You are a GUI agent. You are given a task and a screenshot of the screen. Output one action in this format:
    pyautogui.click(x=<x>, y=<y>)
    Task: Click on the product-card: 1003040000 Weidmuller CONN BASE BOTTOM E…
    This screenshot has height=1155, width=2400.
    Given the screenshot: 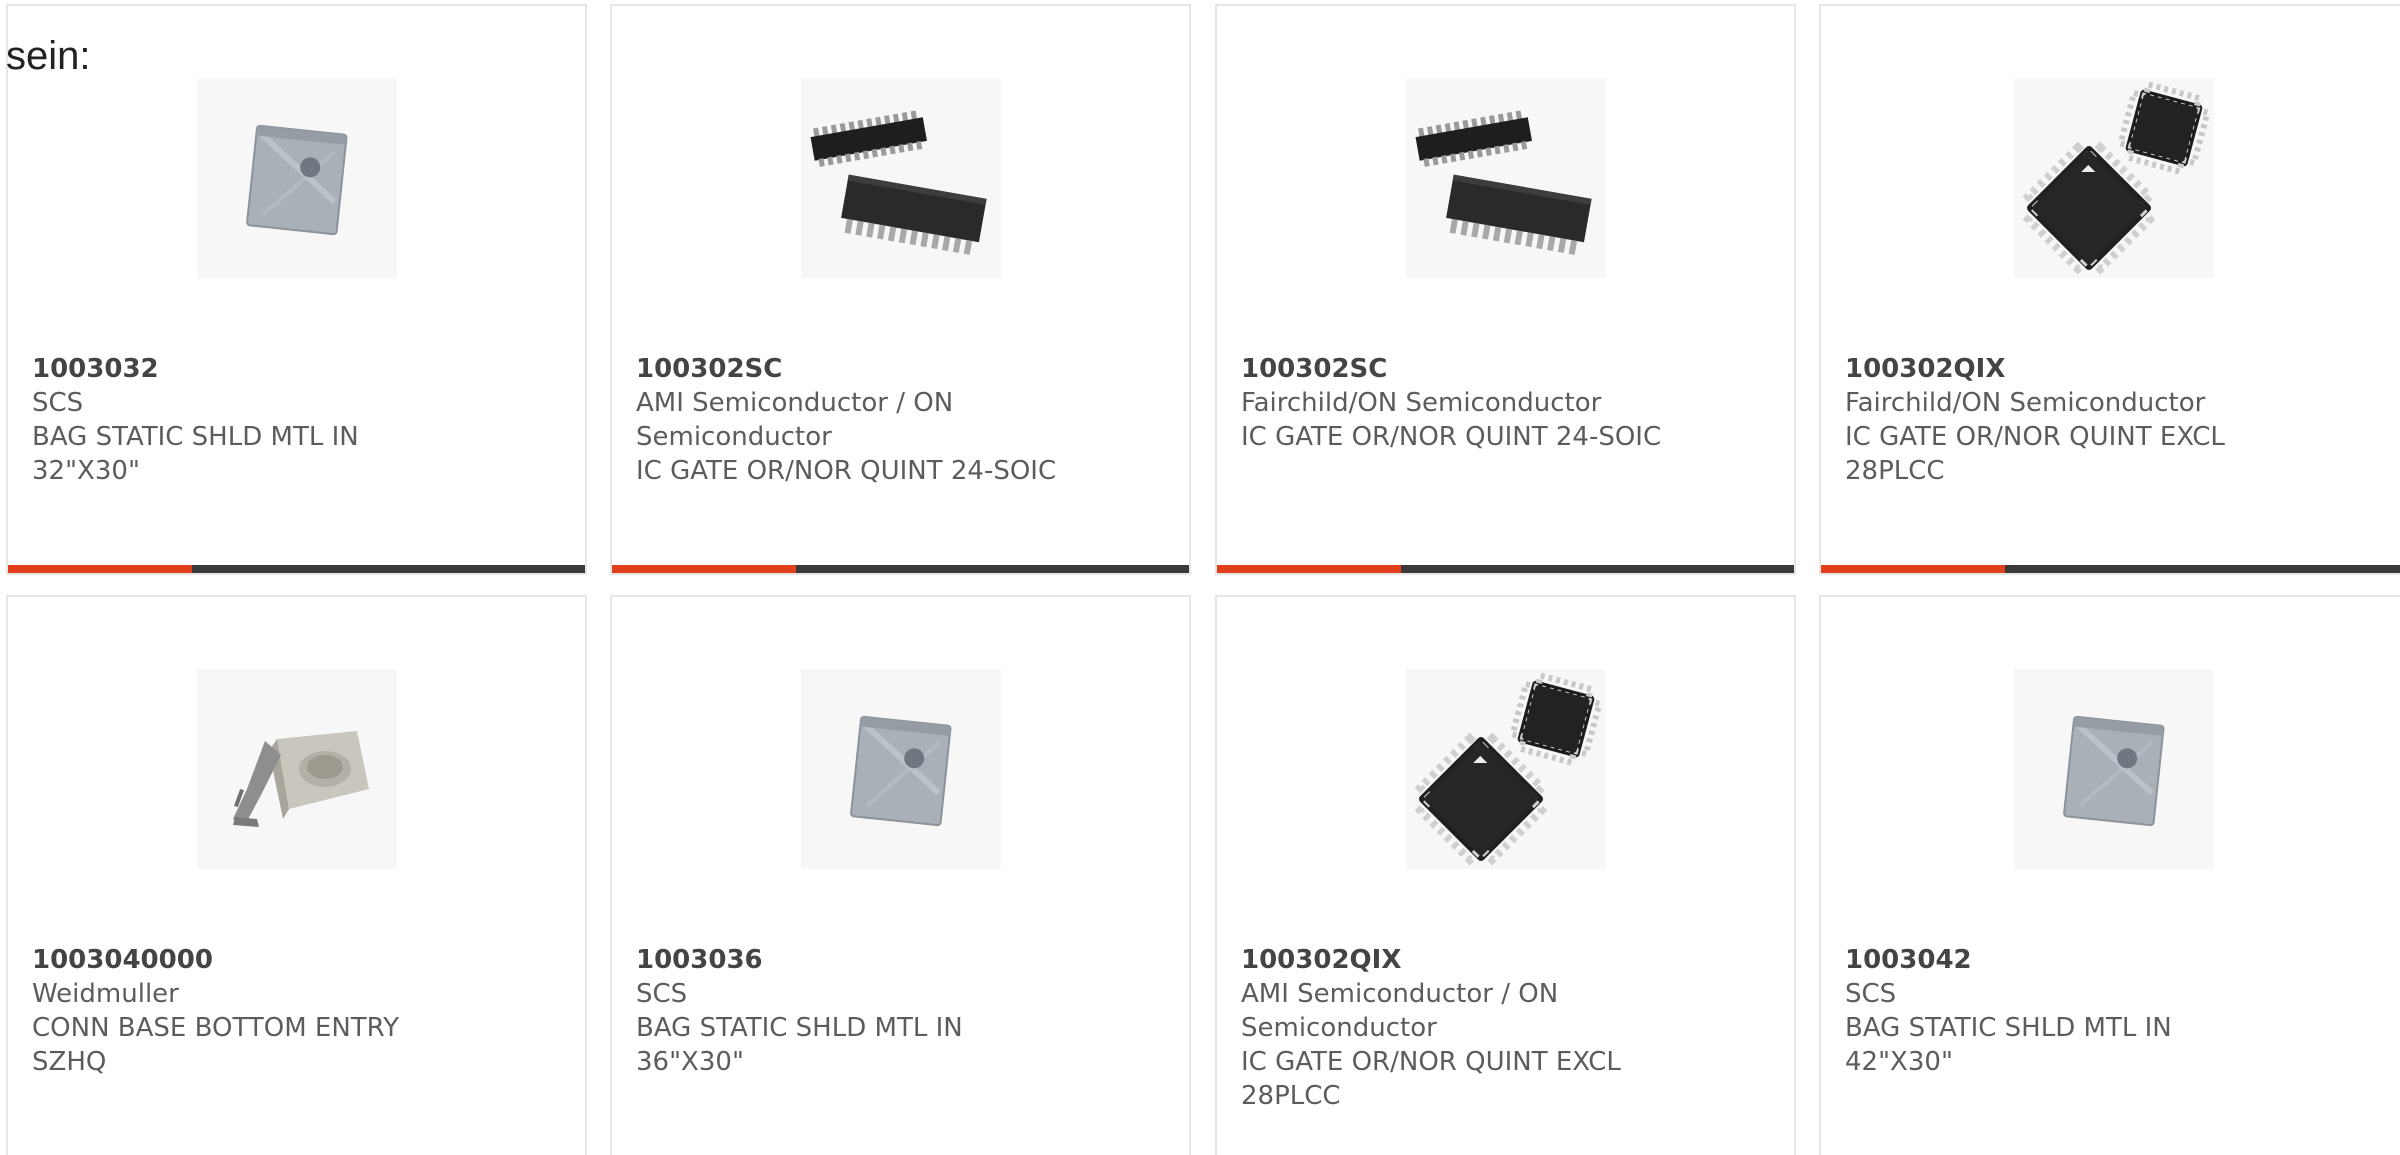 What is the action you would take?
    pyautogui.click(x=296, y=875)
    